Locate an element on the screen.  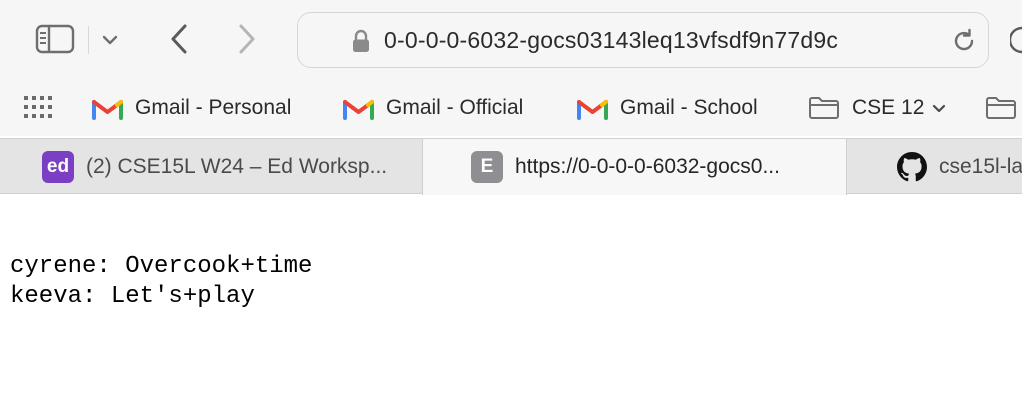
address-bar: 0-0-0-0-6032-gocs03143leq13vfsdf9n77d9c is located at coordinates (643, 40).